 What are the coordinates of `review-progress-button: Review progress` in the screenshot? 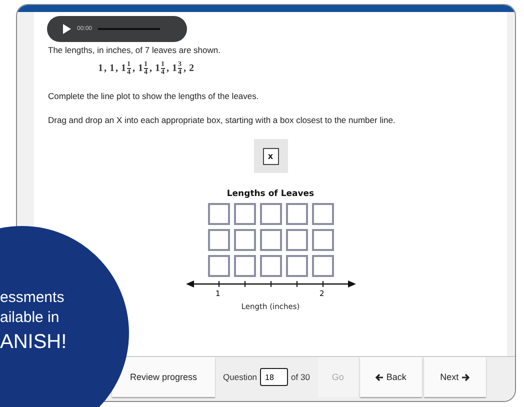 It's located at (163, 377).